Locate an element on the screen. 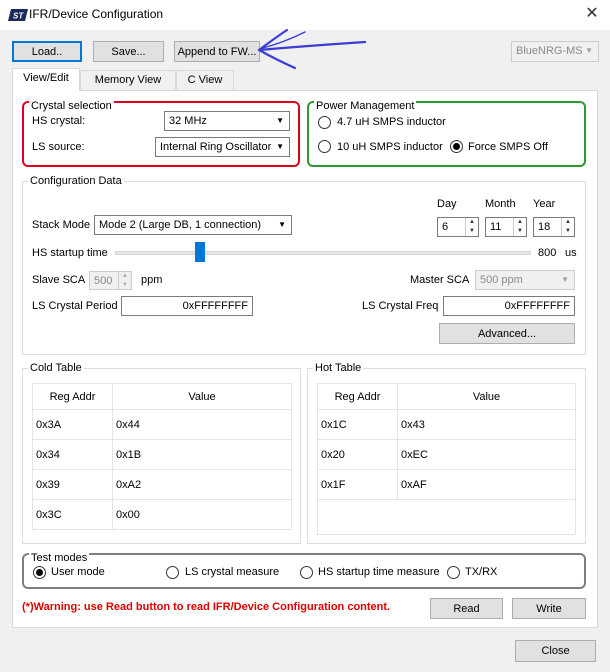 This screenshot has width=610, height=672. cold-cell-value: 0x1B is located at coordinates (202, 454).